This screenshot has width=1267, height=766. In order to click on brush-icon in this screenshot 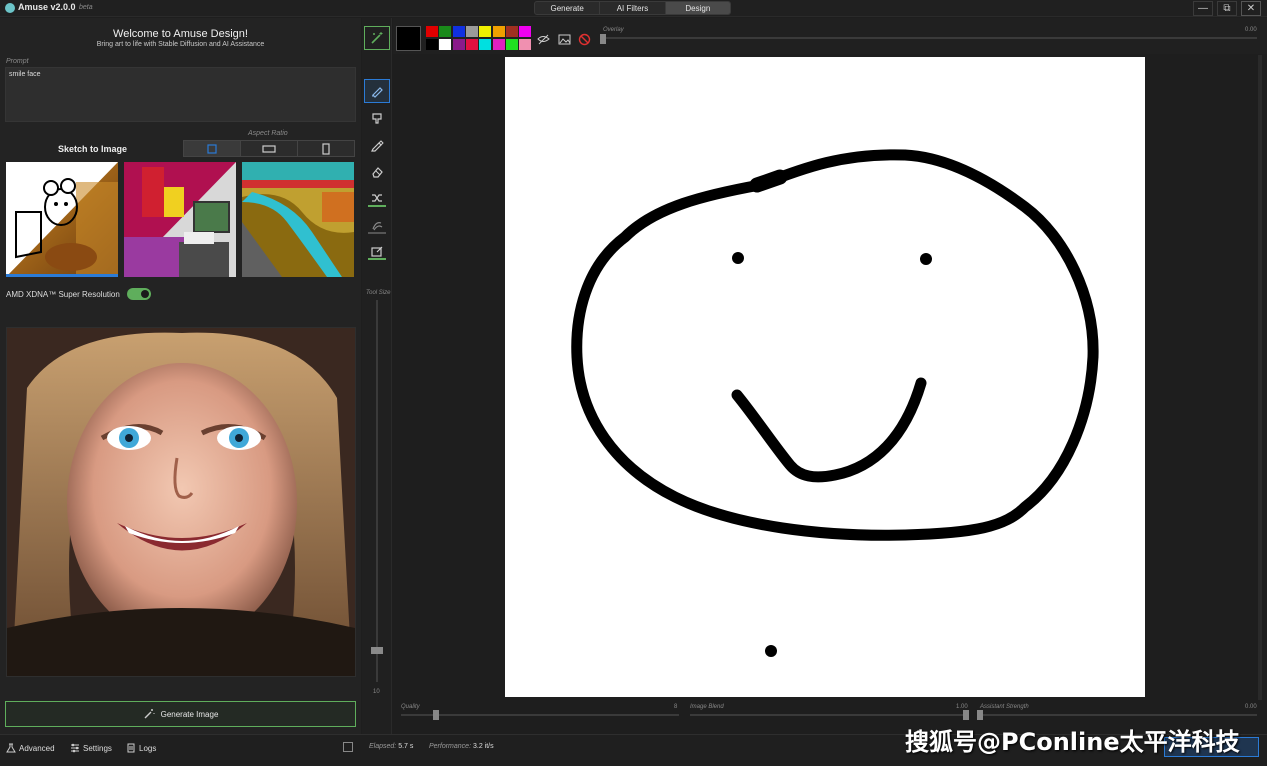, I will do `click(377, 92)`.